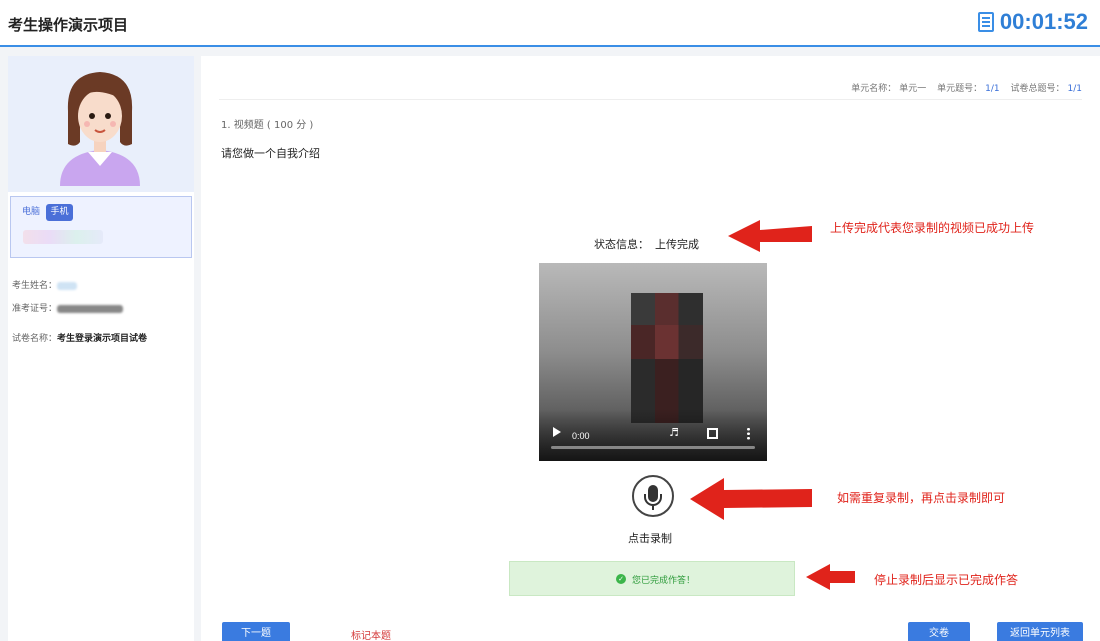 The width and height of the screenshot is (1100, 641). Describe the element at coordinates (772, 405) in the screenshot. I see `annotation-arrows` at that location.